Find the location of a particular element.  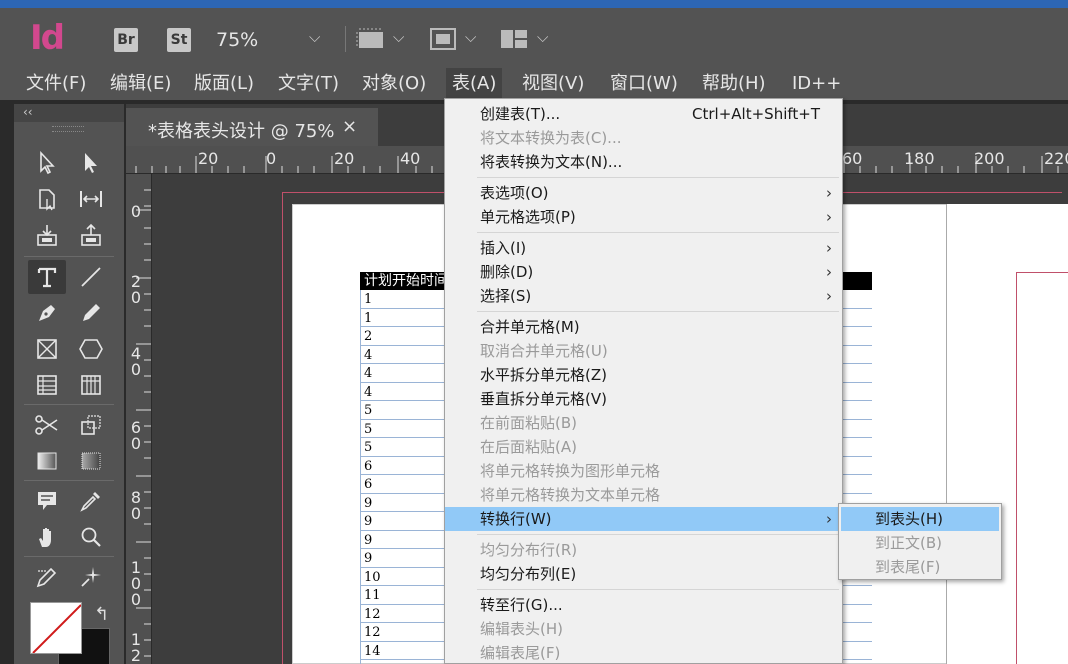

polygon-tool-icon is located at coordinates (91, 349).